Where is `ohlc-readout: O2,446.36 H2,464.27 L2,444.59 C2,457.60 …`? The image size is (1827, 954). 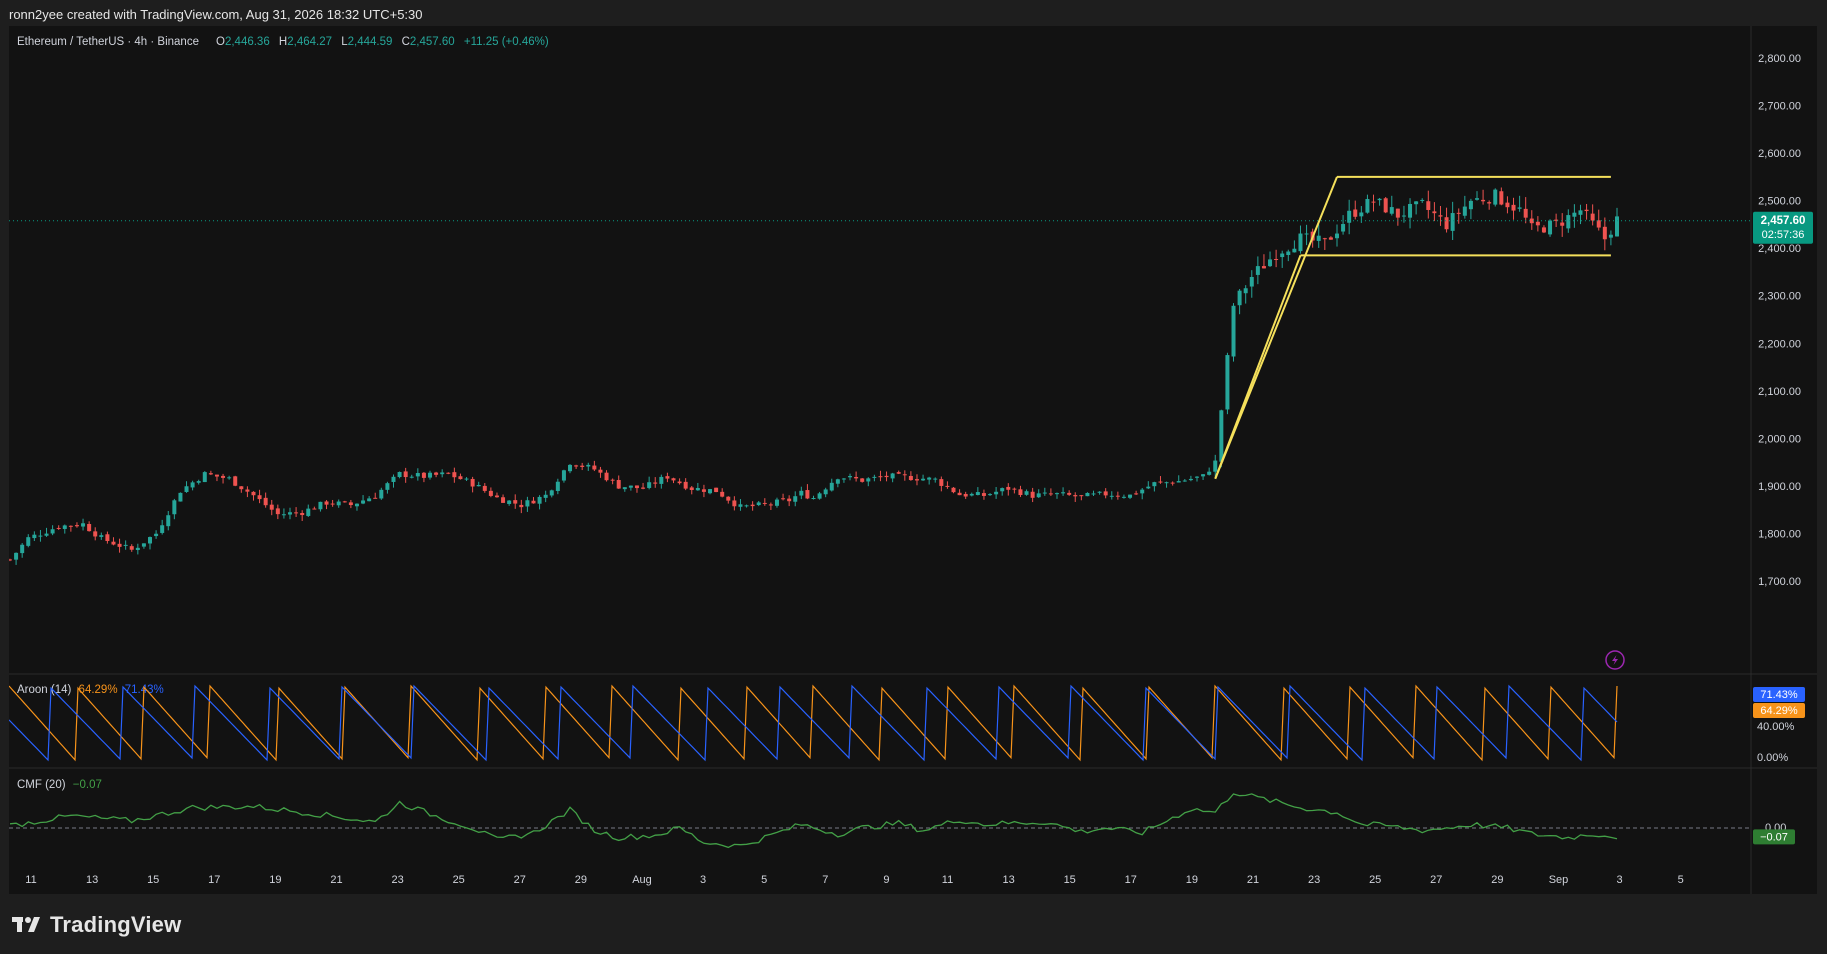 ohlc-readout: O2,446.36 H2,464.27 L2,444.59 C2,457.60 … is located at coordinates (382, 42).